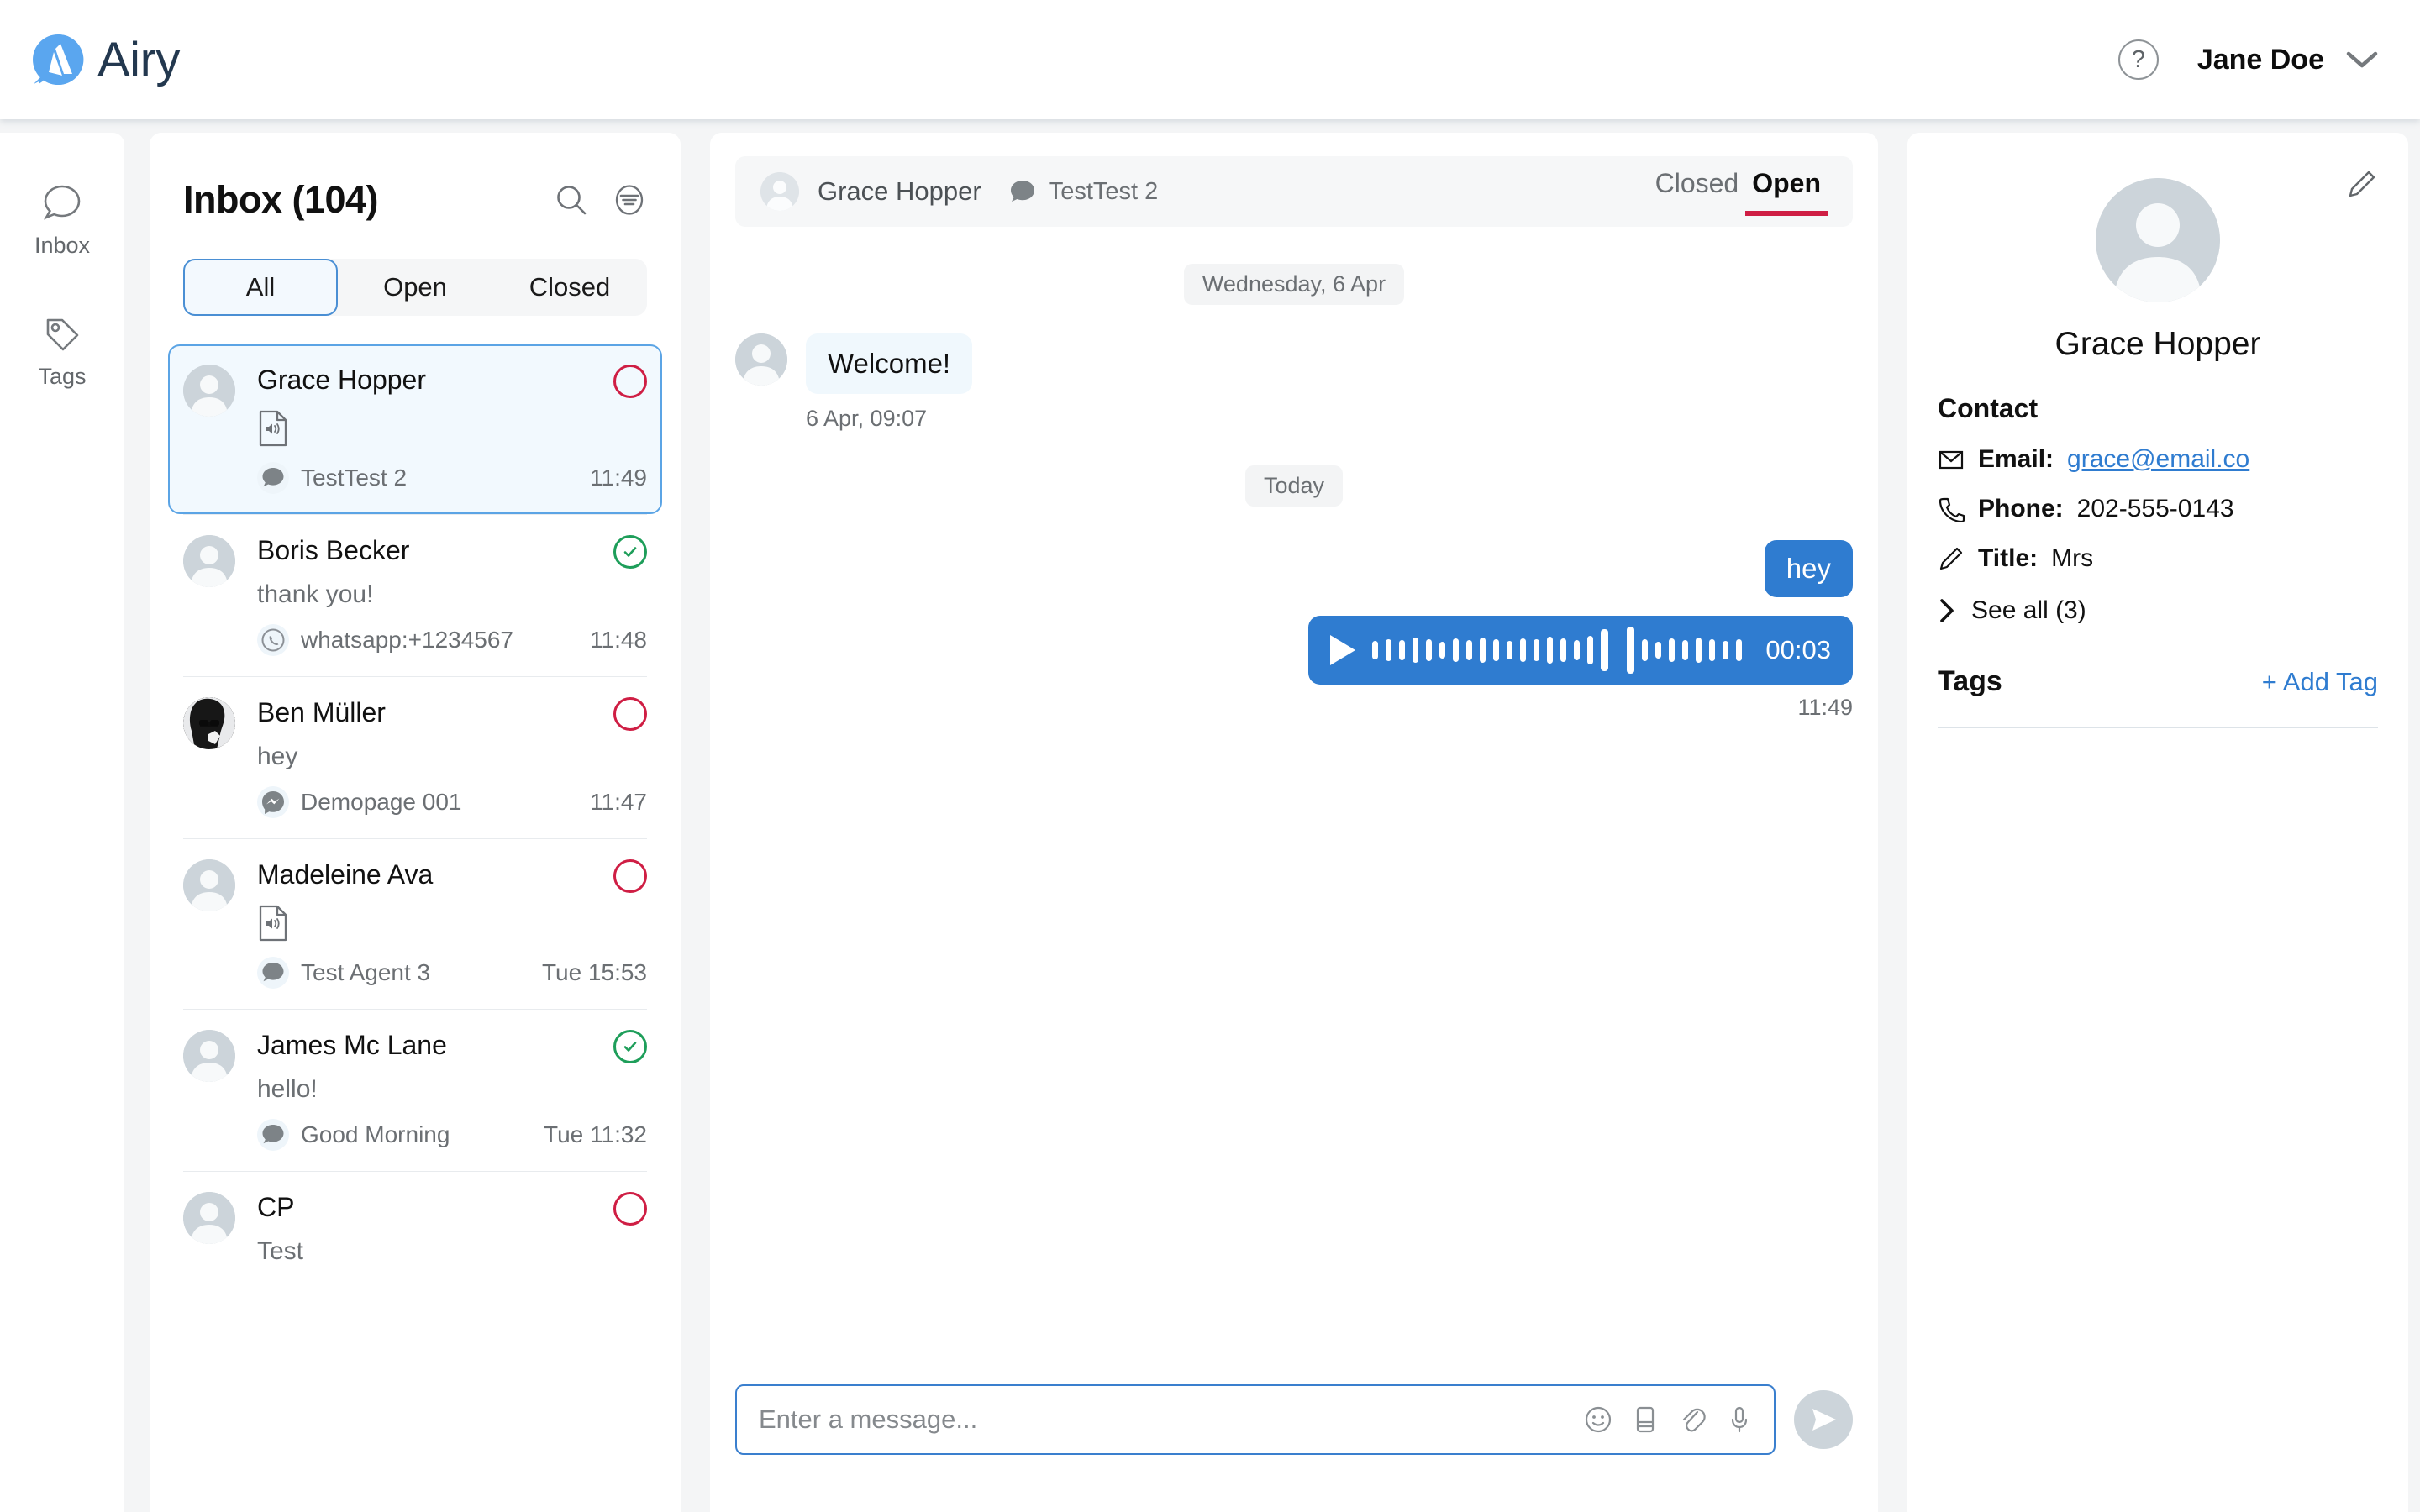 This screenshot has width=2420, height=1512. I want to click on day-separator: Today, so click(1294, 486).